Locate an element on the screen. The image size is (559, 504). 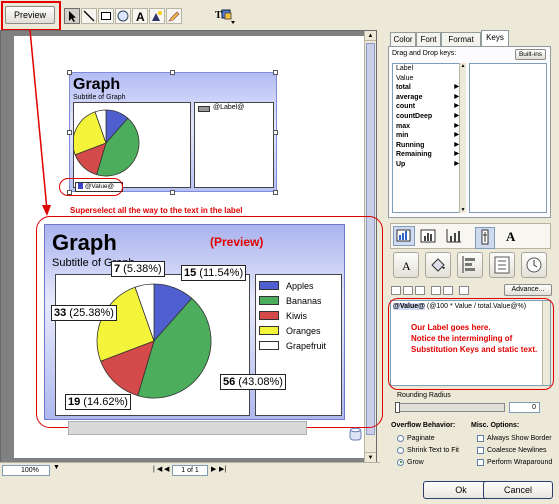
next-page-button: ▶ is located at coordinates (213, 469).